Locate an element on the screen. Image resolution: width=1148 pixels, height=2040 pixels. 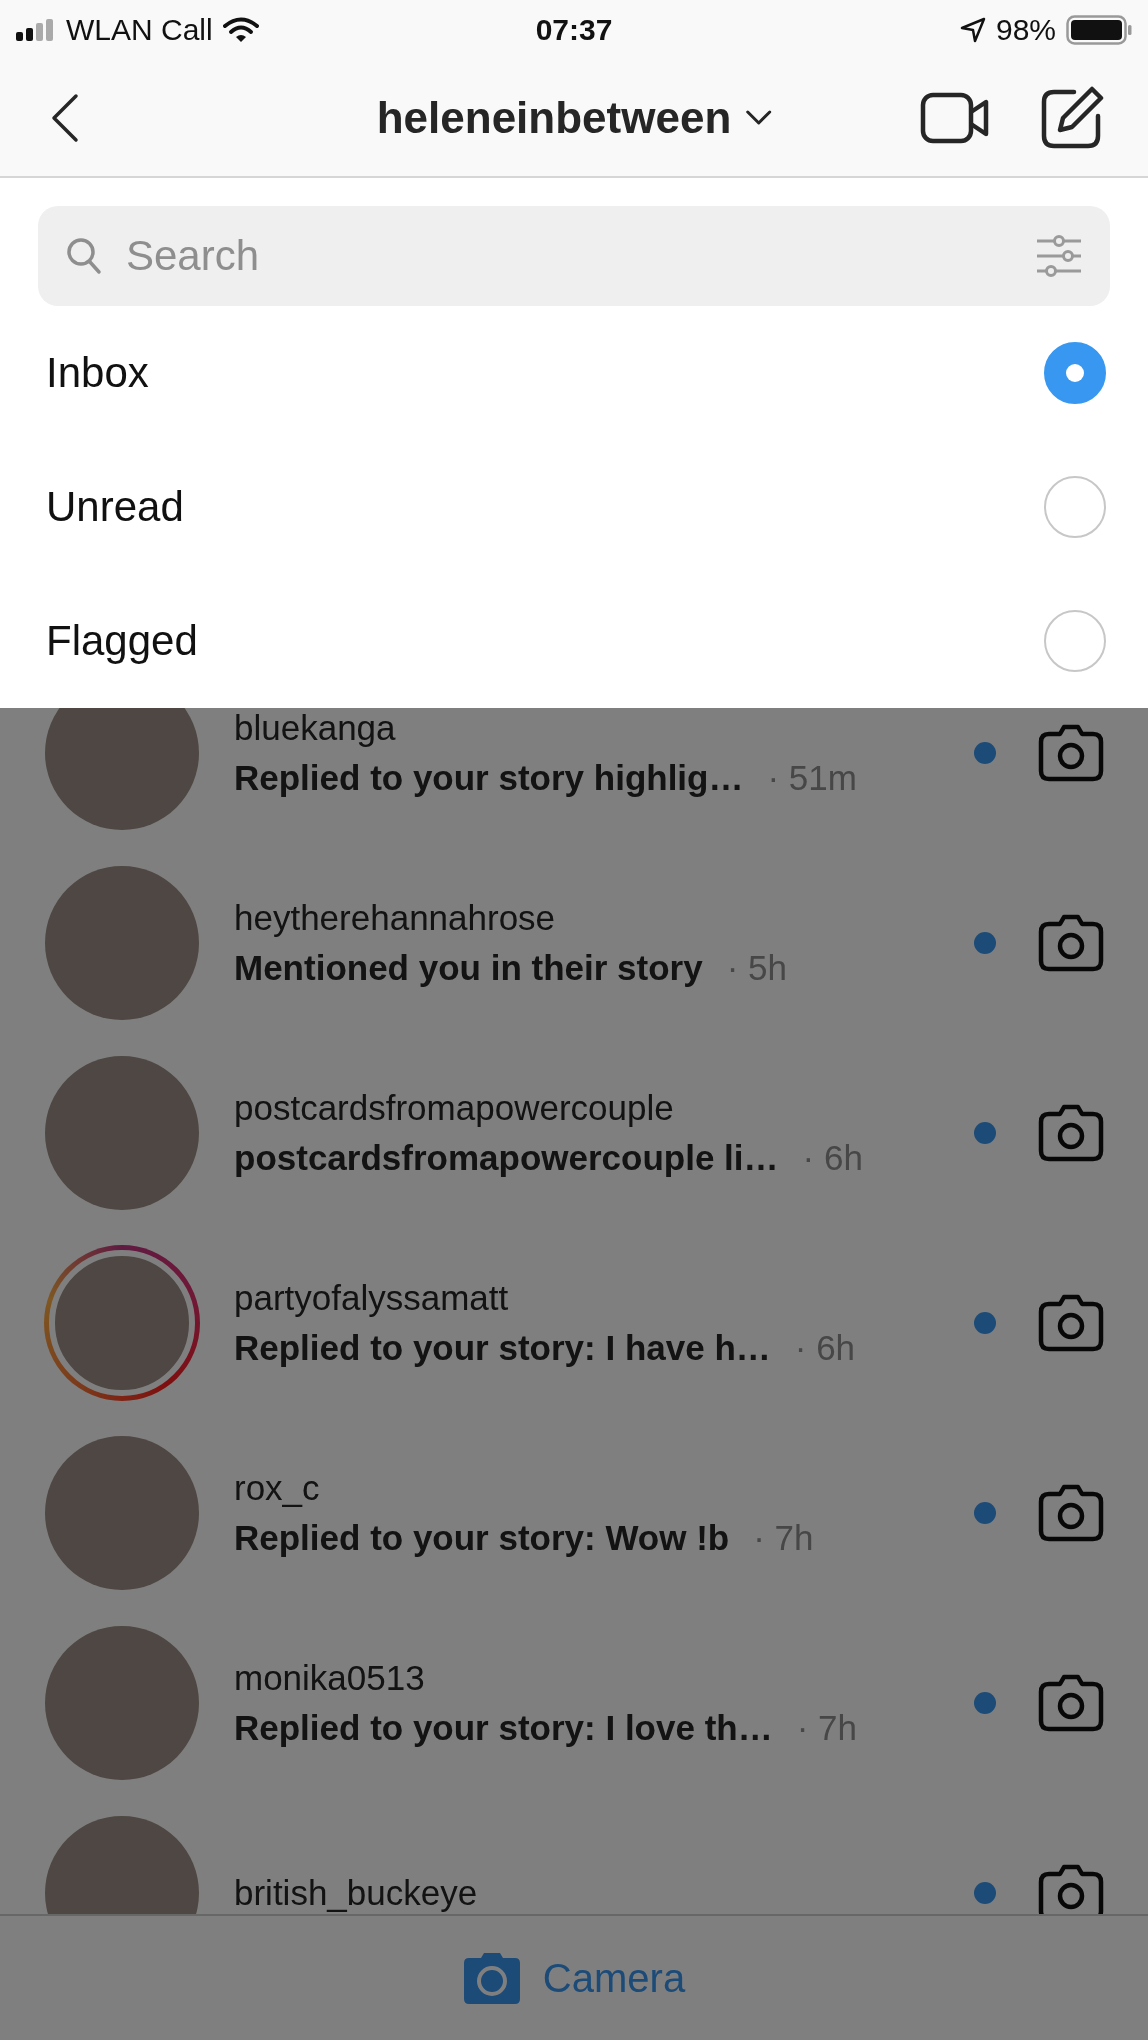
message-thread: partyofalyssamatt Replied to your story: I have h… · 6h is located at coordinates (574, 1323).